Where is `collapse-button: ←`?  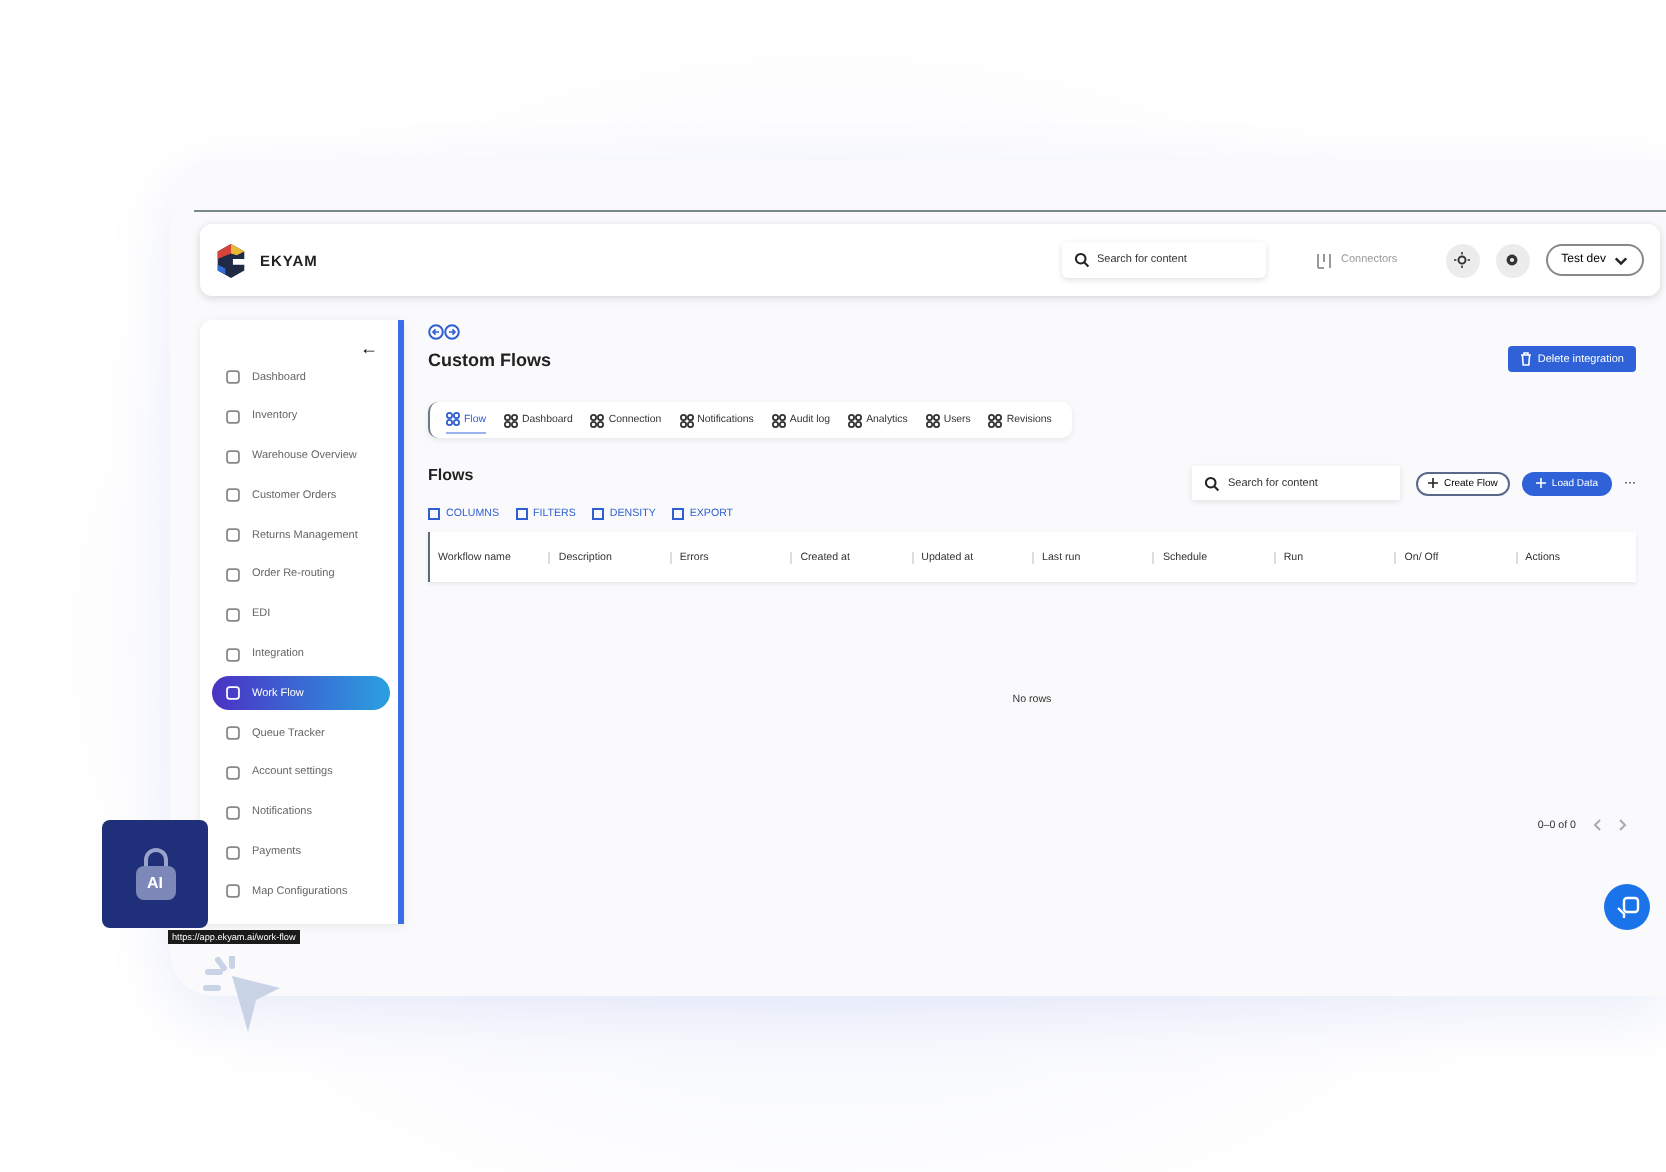 collapse-button: ← is located at coordinates (375, 348).